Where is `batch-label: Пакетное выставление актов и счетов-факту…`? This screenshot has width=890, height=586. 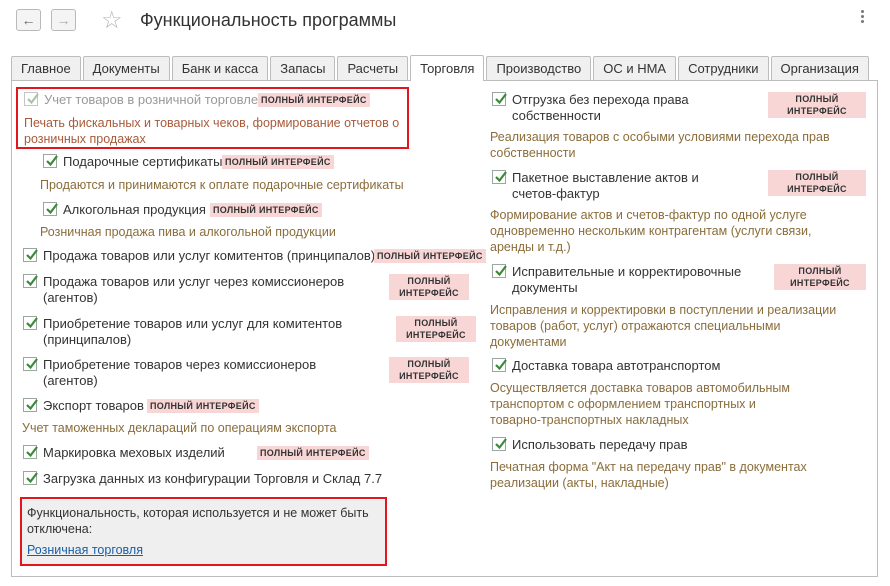 batch-label: Пакетное выставление актов и счетов-факту… is located at coordinates (605, 185).